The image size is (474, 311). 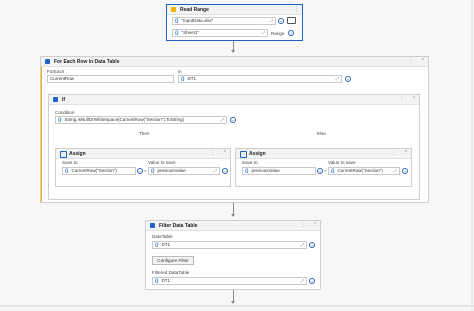 What do you see at coordinates (56, 71) in the screenshot?
I see `foreach-label: ForEach` at bounding box center [56, 71].